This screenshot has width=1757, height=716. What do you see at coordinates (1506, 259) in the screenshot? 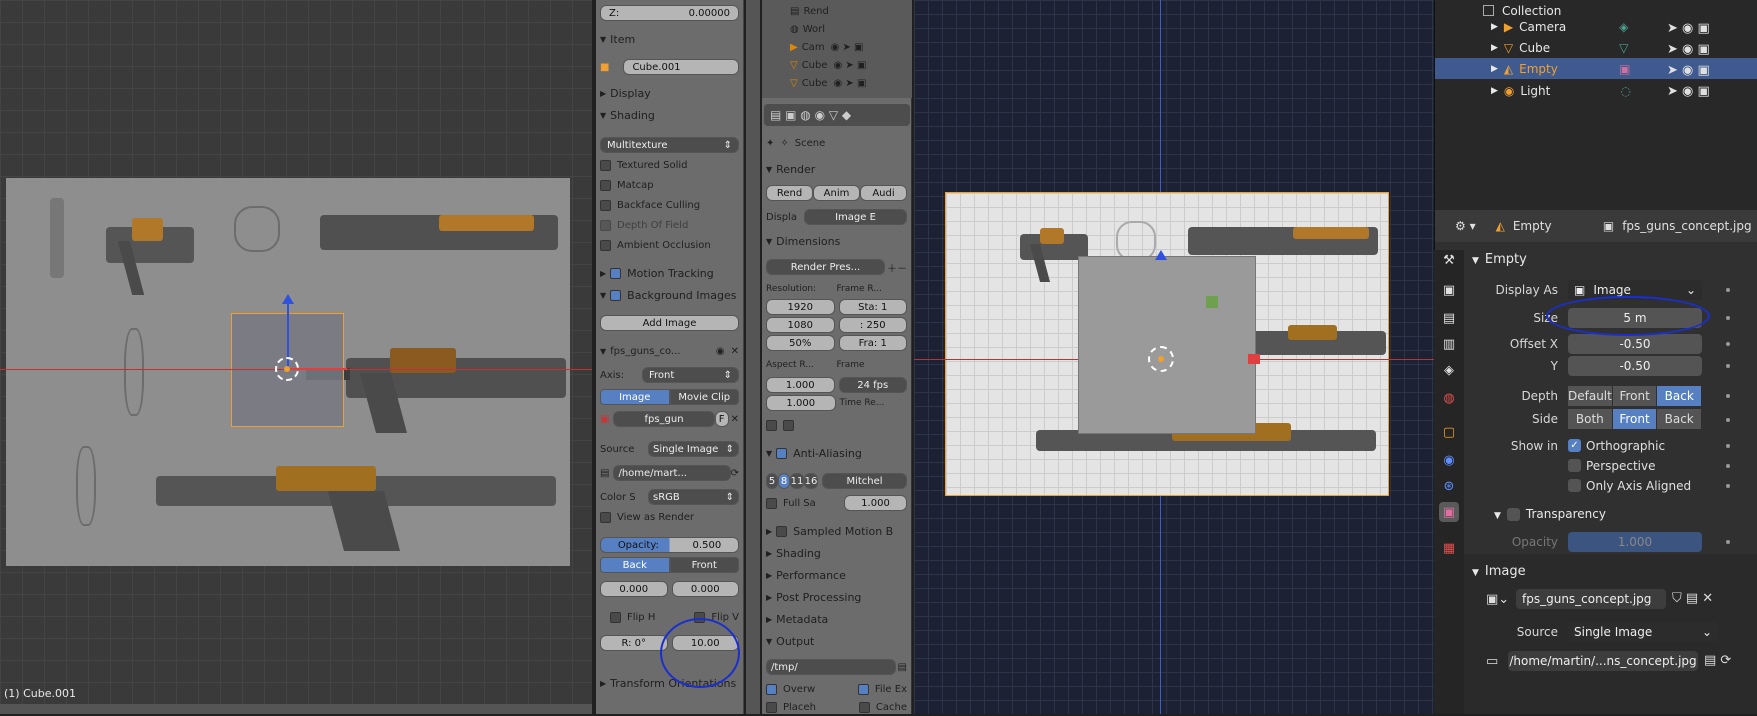
I see `empty-section-header: Empty` at bounding box center [1506, 259].